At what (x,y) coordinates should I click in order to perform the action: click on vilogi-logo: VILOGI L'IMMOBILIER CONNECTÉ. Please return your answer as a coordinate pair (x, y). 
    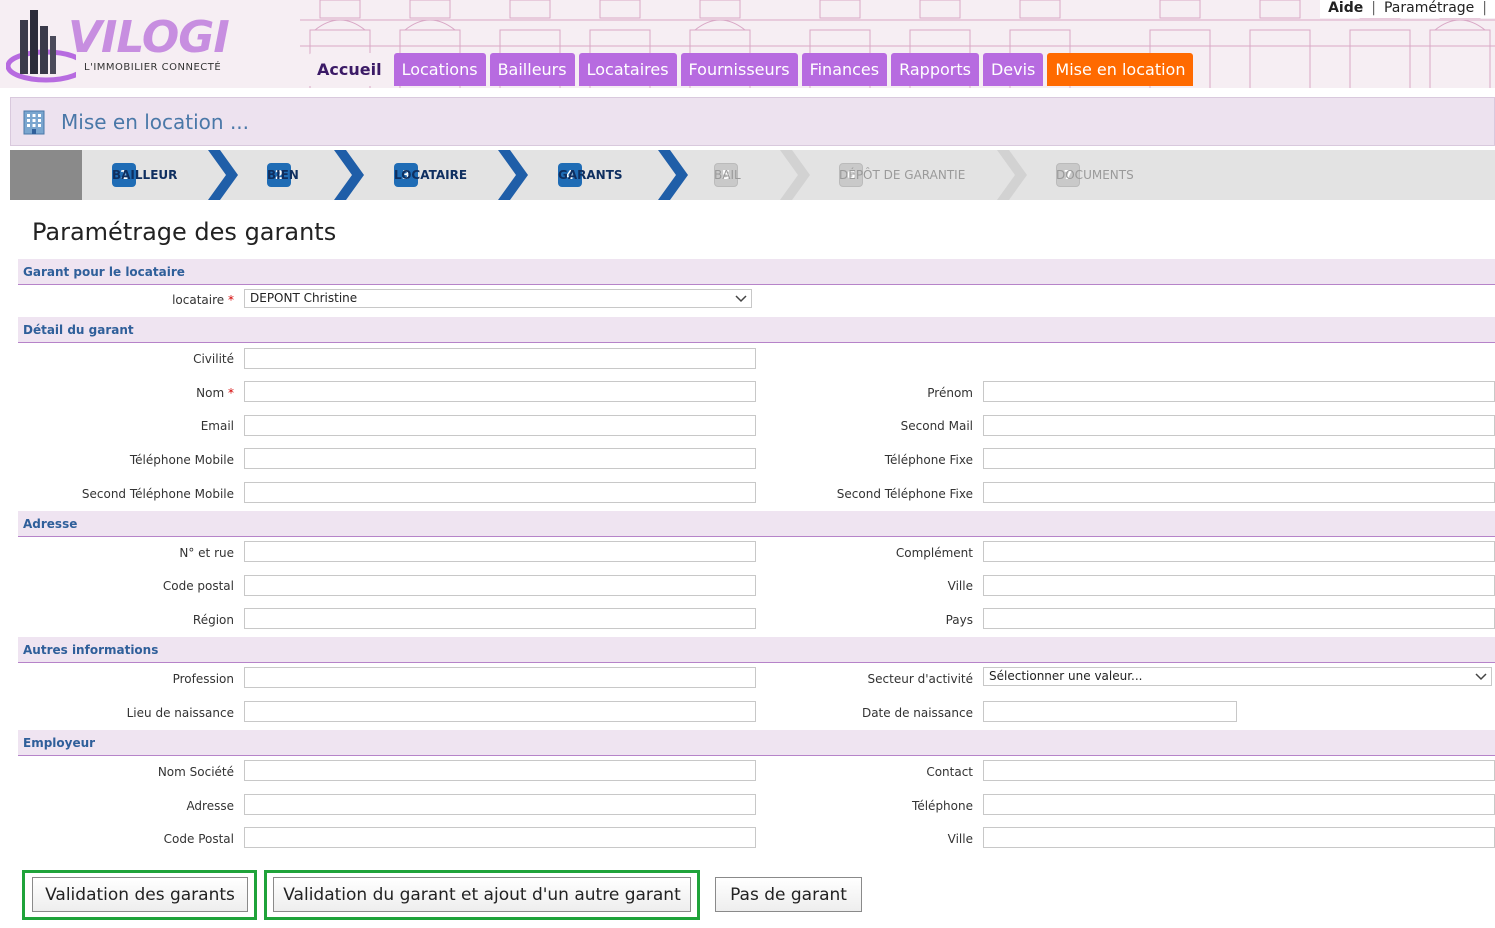
    Looking at the image, I should click on (136, 46).